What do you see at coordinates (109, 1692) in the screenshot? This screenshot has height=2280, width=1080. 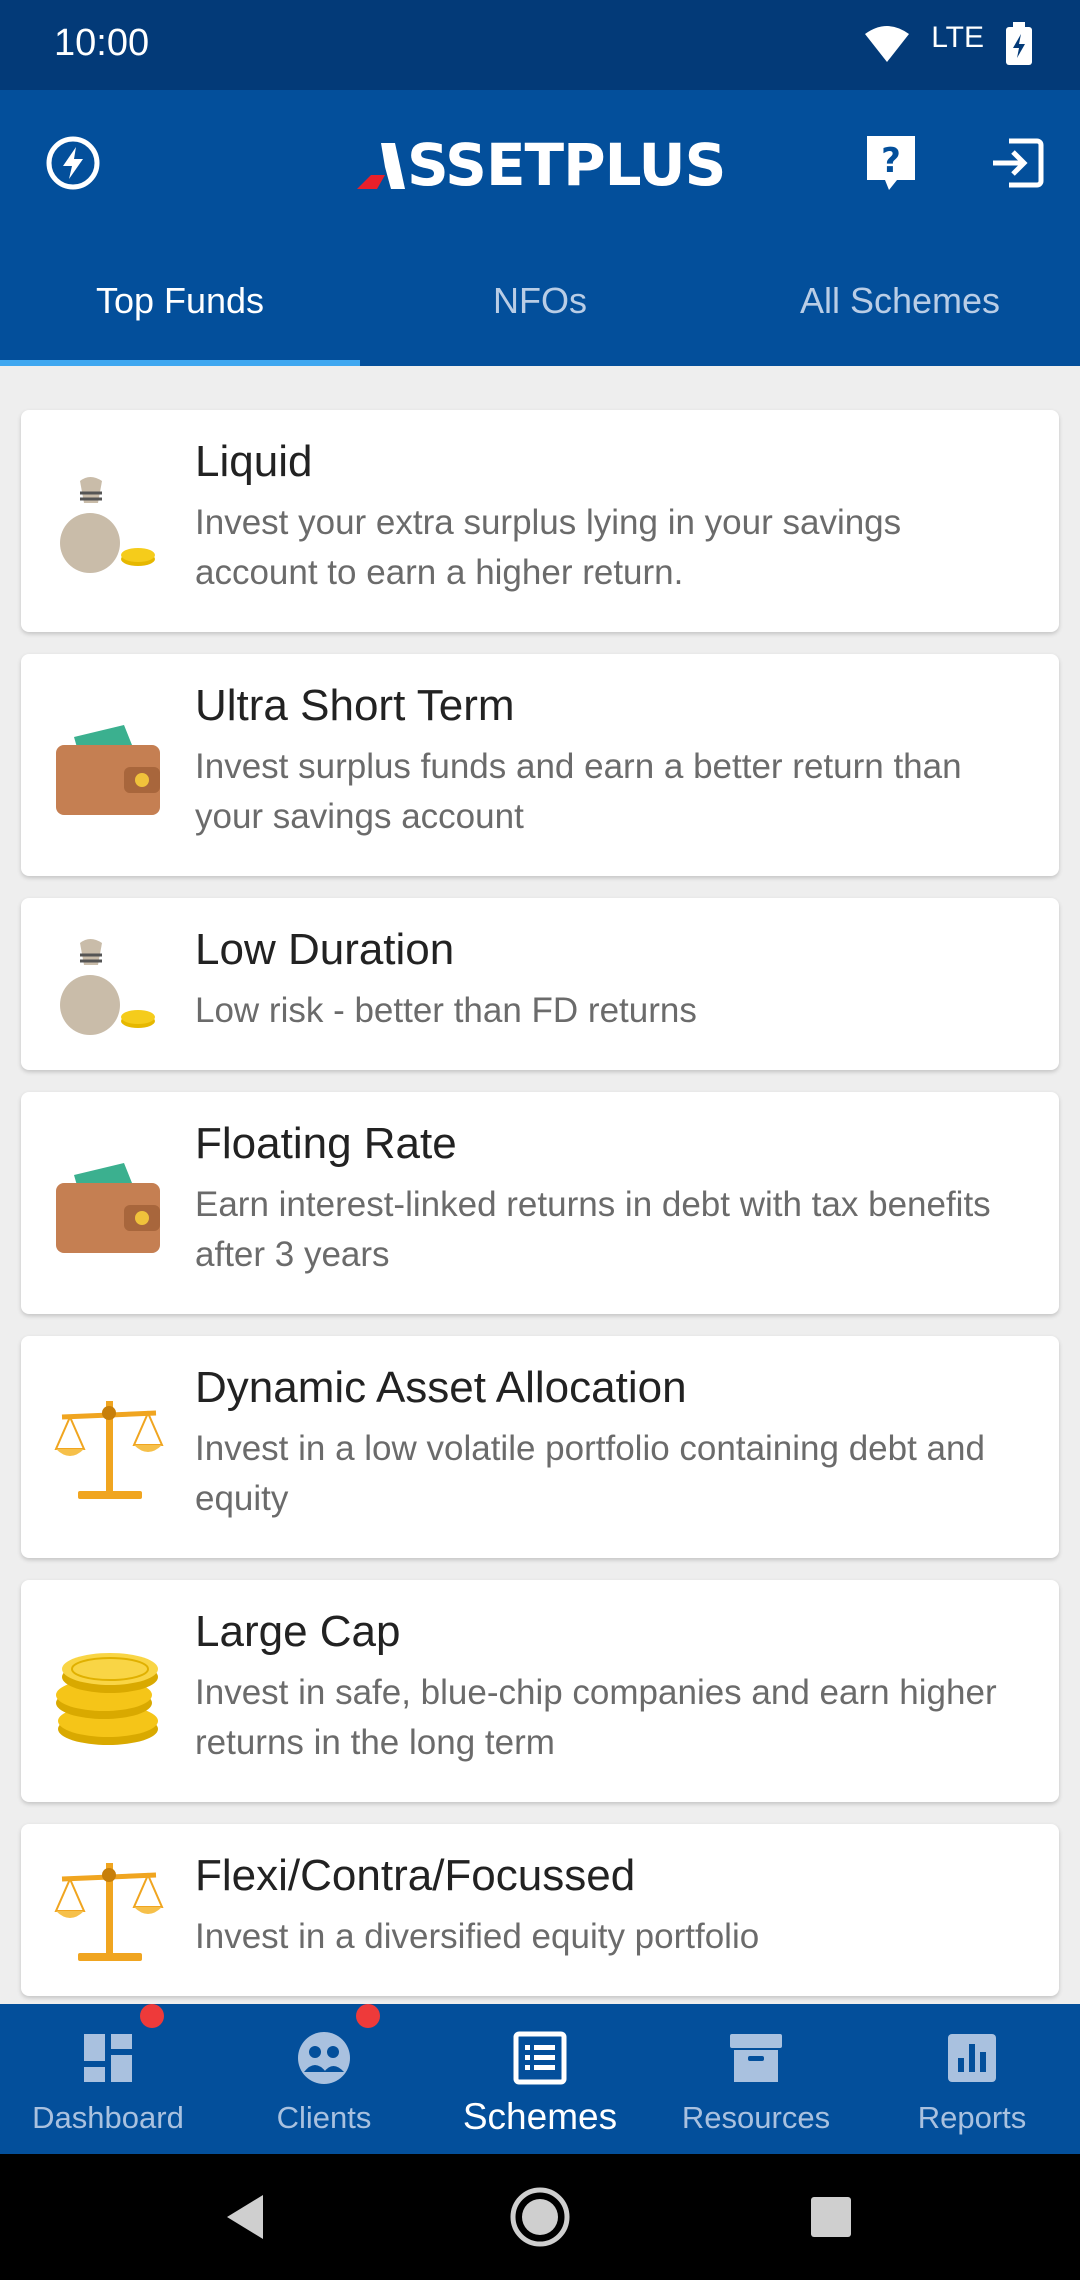 I see `coins-stack-icon` at bounding box center [109, 1692].